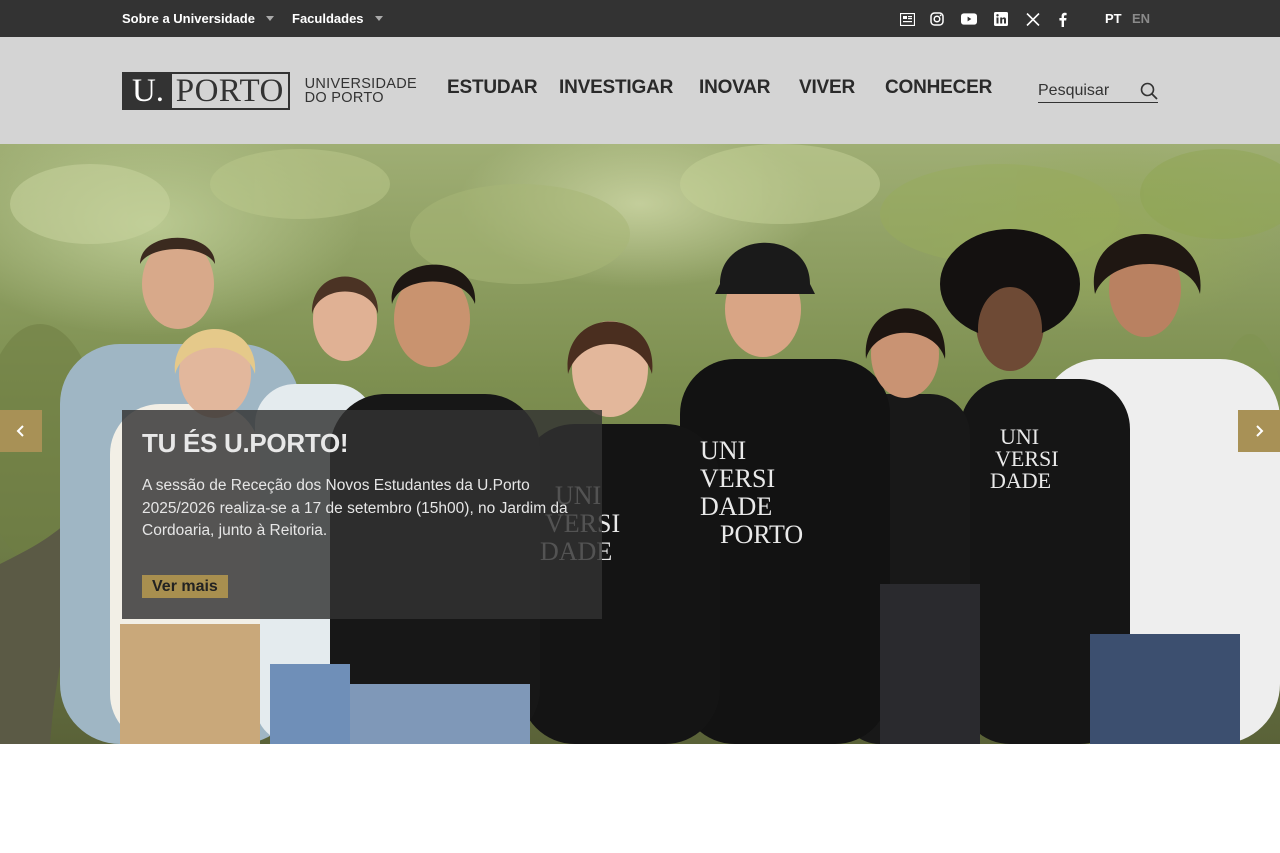  I want to click on next-section-edge, so click(272, 848).